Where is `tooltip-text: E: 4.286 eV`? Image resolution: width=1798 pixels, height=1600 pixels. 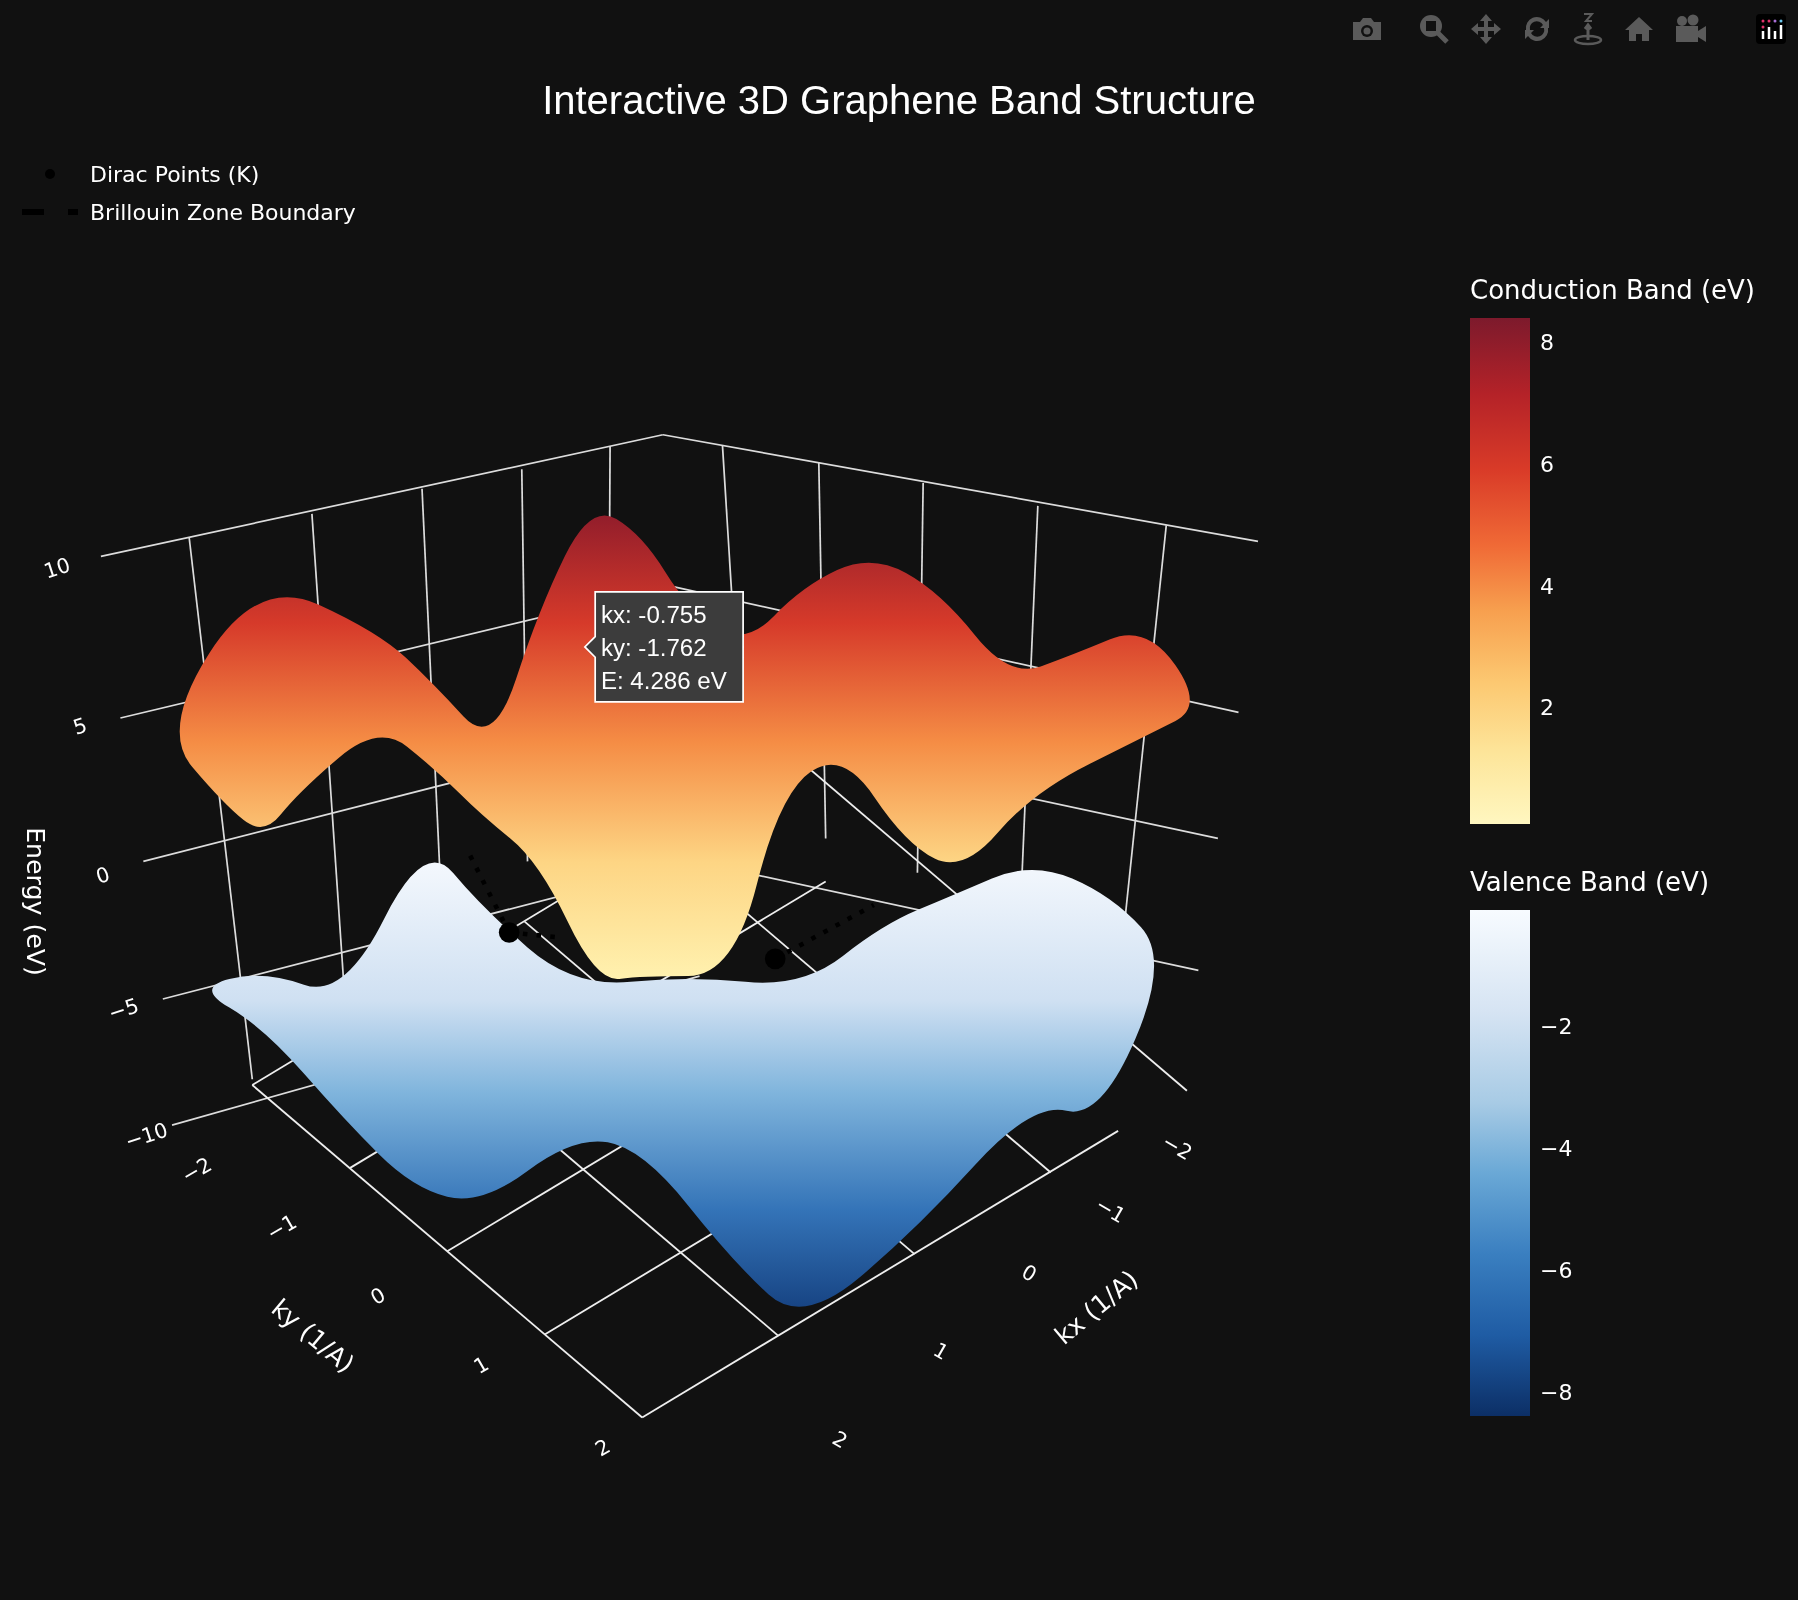
tooltip-text: E: 4.286 eV is located at coordinates (663, 681).